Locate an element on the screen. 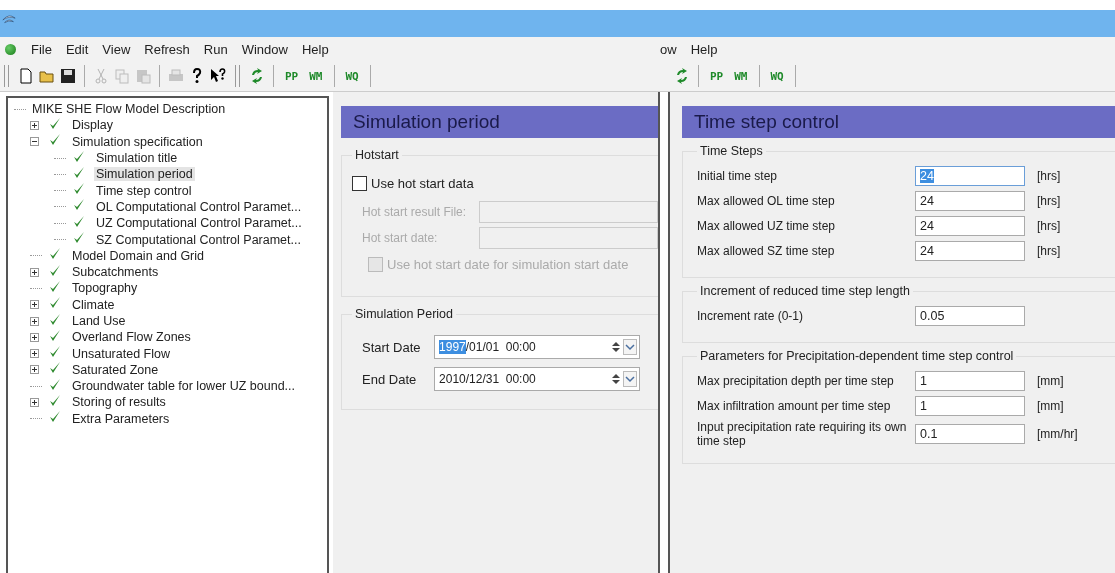 This screenshot has width=1115, height=573. context-help-icon is located at coordinates (218, 76).